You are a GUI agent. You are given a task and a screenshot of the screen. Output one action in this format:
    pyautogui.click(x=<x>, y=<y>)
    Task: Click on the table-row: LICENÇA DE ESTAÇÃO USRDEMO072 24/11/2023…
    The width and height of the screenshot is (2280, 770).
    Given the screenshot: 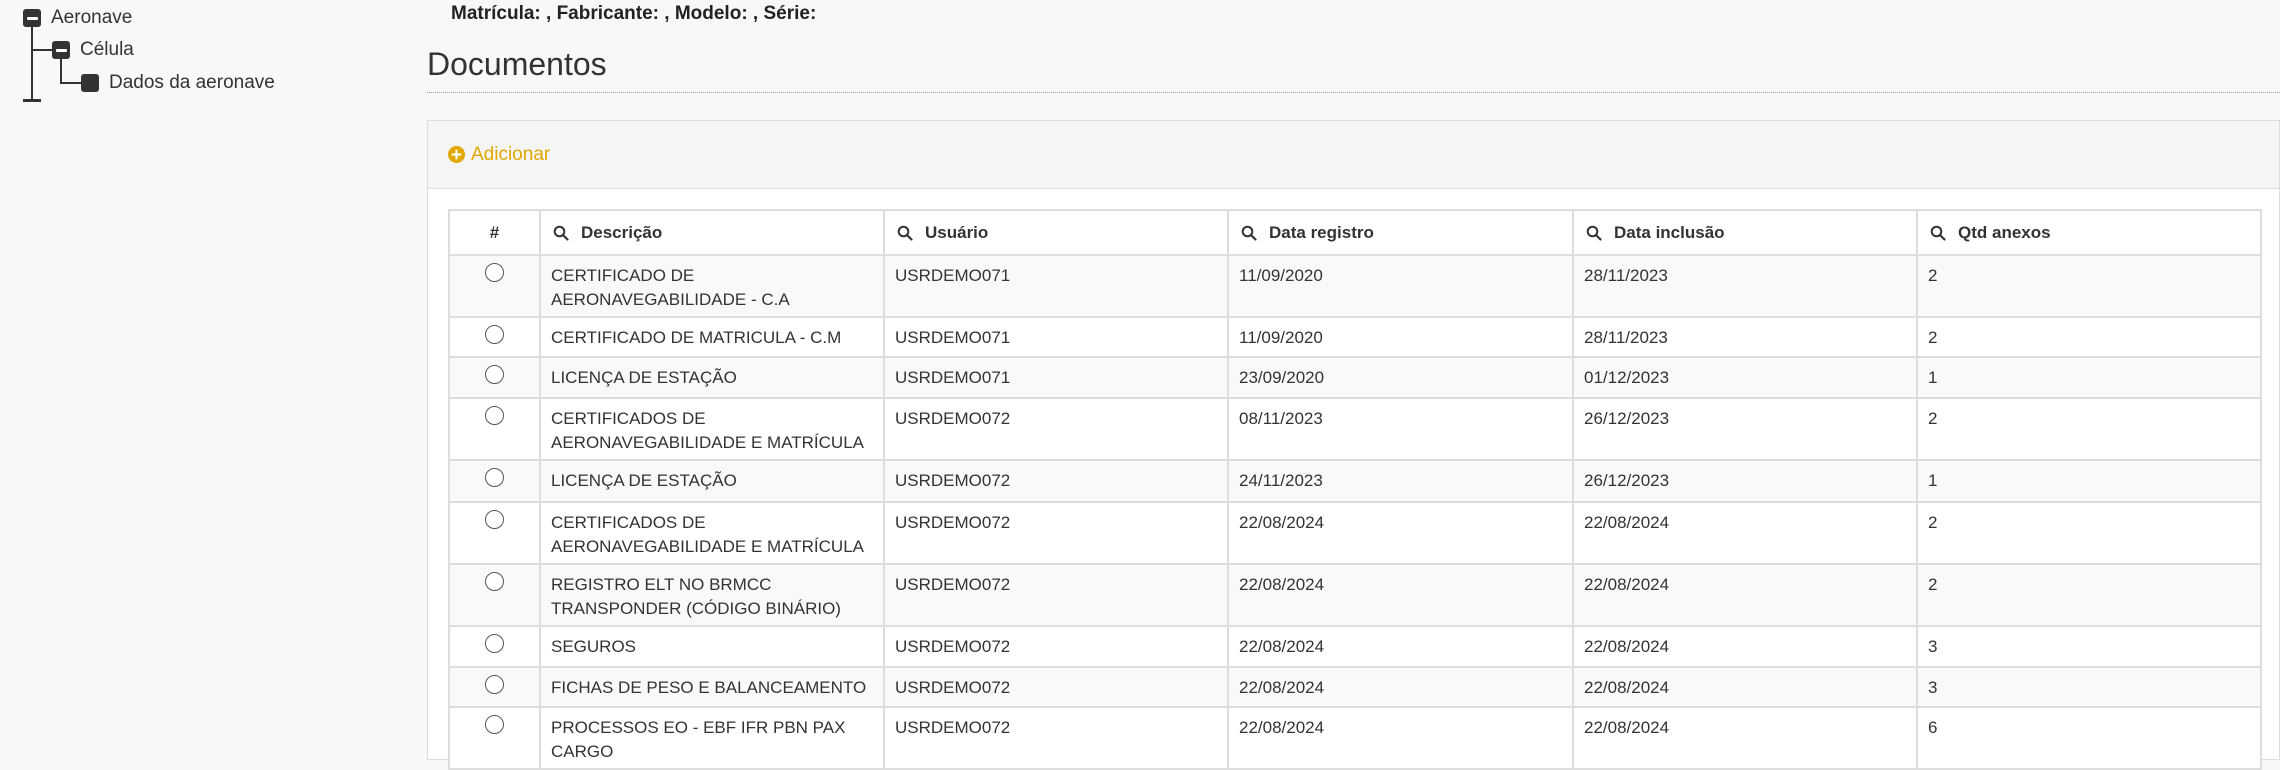 What is the action you would take?
    pyautogui.click(x=1355, y=481)
    